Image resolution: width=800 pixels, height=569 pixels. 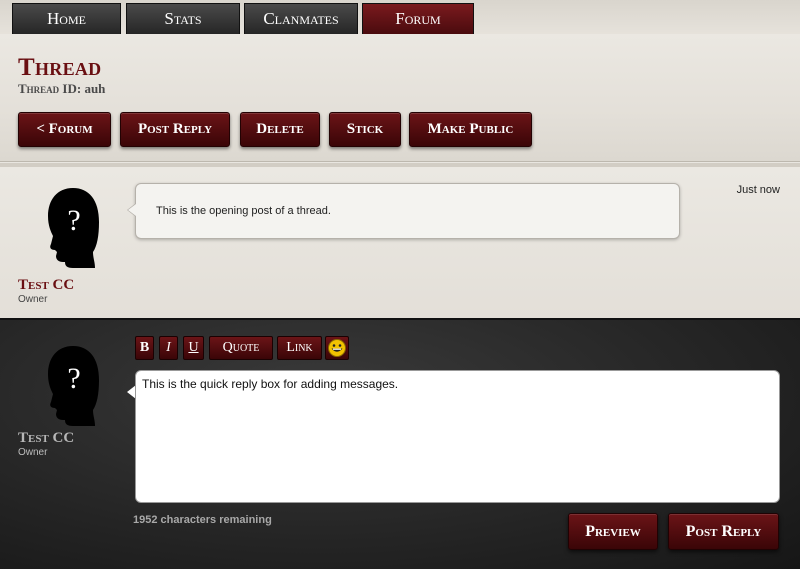 I want to click on top-navigation: Home Stats Clanmates Forum, so click(x=400, y=17).